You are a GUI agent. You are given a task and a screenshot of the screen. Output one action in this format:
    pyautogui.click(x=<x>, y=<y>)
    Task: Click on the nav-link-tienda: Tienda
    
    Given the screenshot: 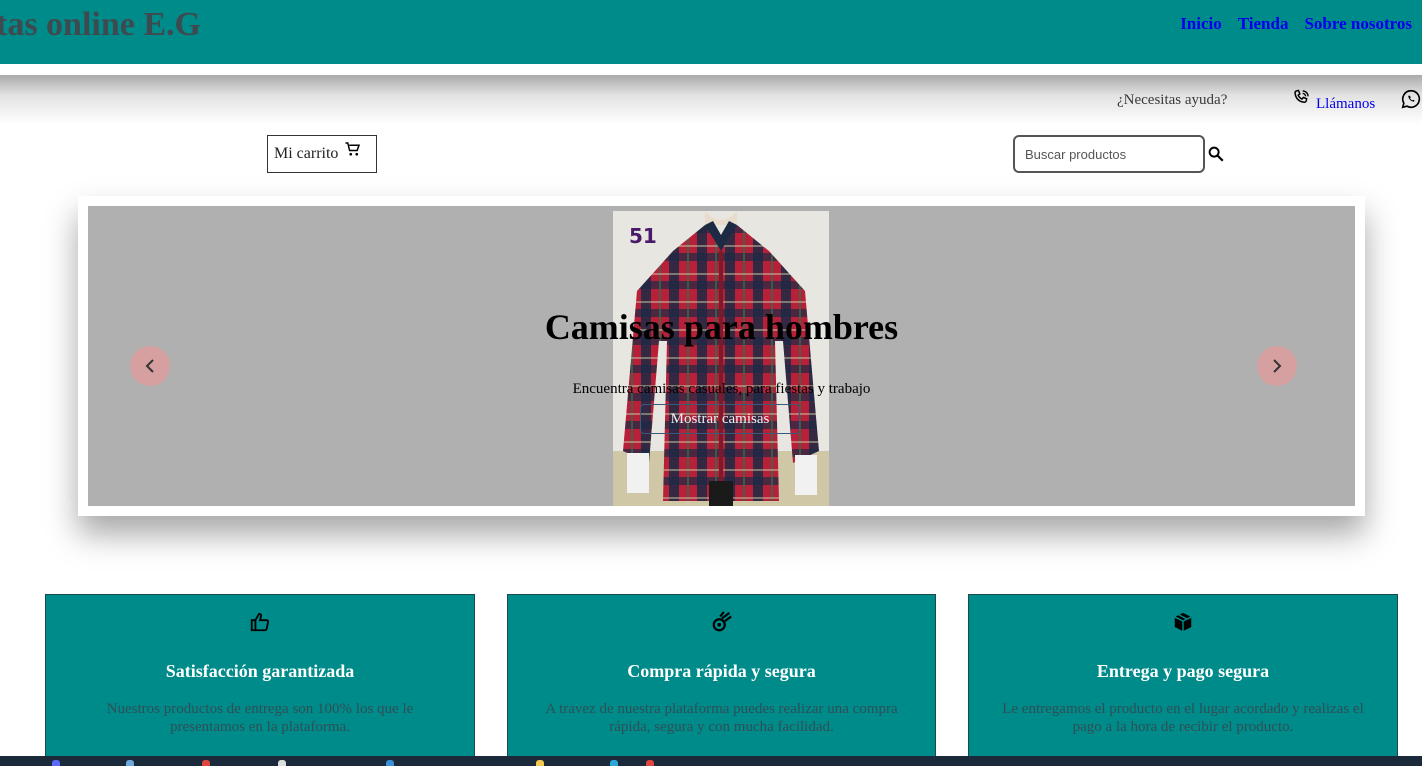 What is the action you would take?
    pyautogui.click(x=1263, y=24)
    